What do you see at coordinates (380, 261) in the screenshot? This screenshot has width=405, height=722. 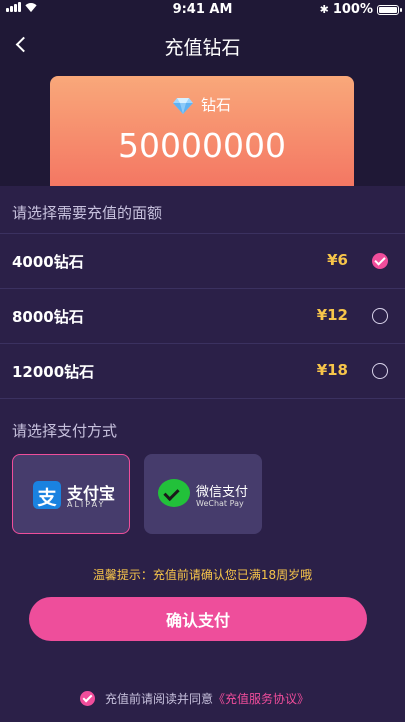 I see `radio-checked-icon` at bounding box center [380, 261].